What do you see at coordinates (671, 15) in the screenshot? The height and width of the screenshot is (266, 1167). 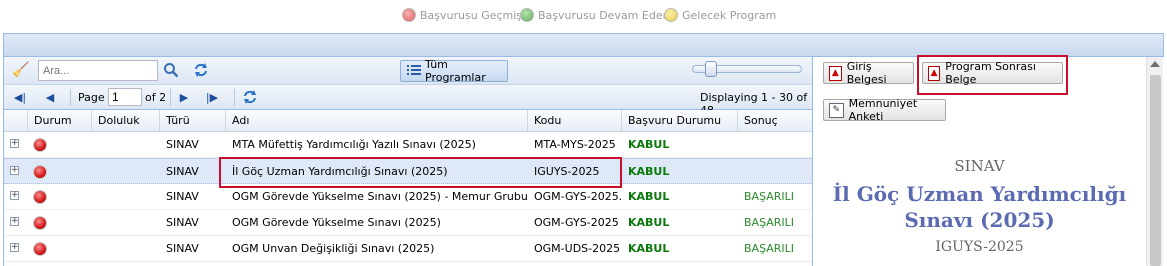 I see `yellow-dot-icon` at bounding box center [671, 15].